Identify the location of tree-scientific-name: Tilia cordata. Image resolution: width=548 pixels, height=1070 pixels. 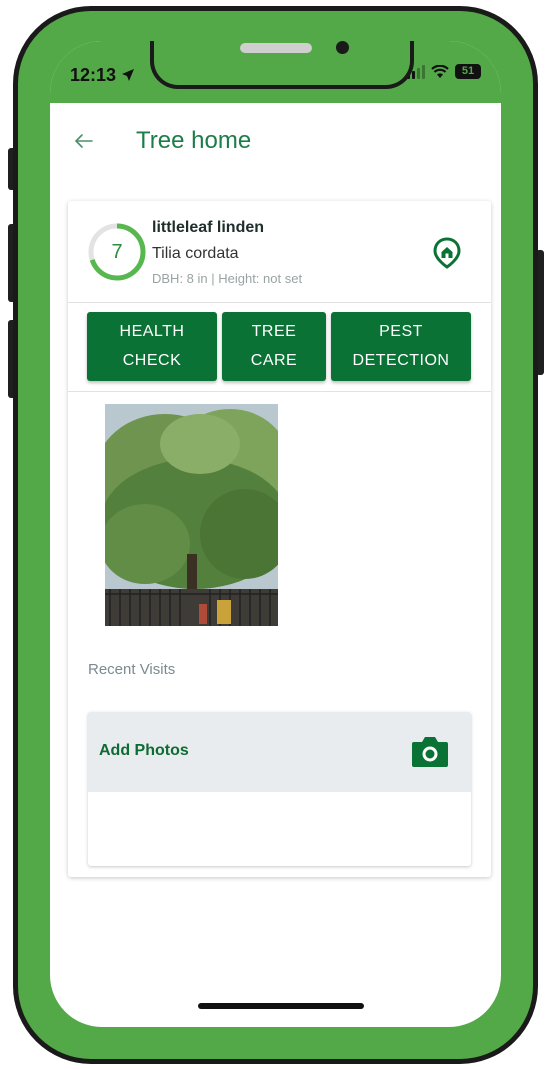
(195, 253).